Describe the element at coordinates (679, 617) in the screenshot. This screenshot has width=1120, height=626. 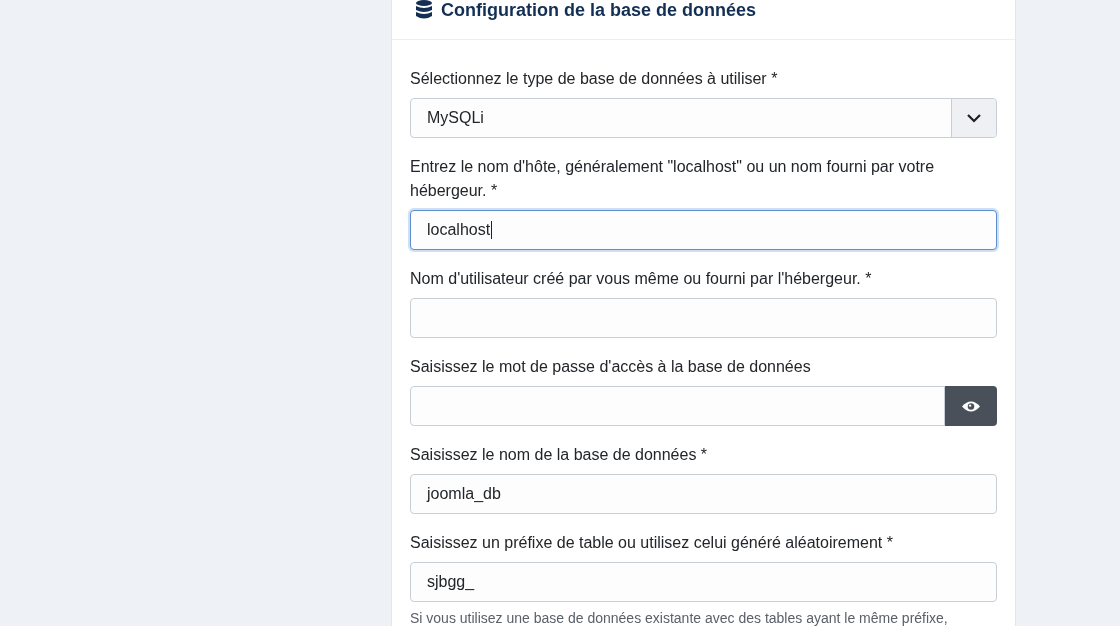
I see `help-text: Si vous utilisez une base de données existante avec des tables ayant le même préfixe,` at that location.